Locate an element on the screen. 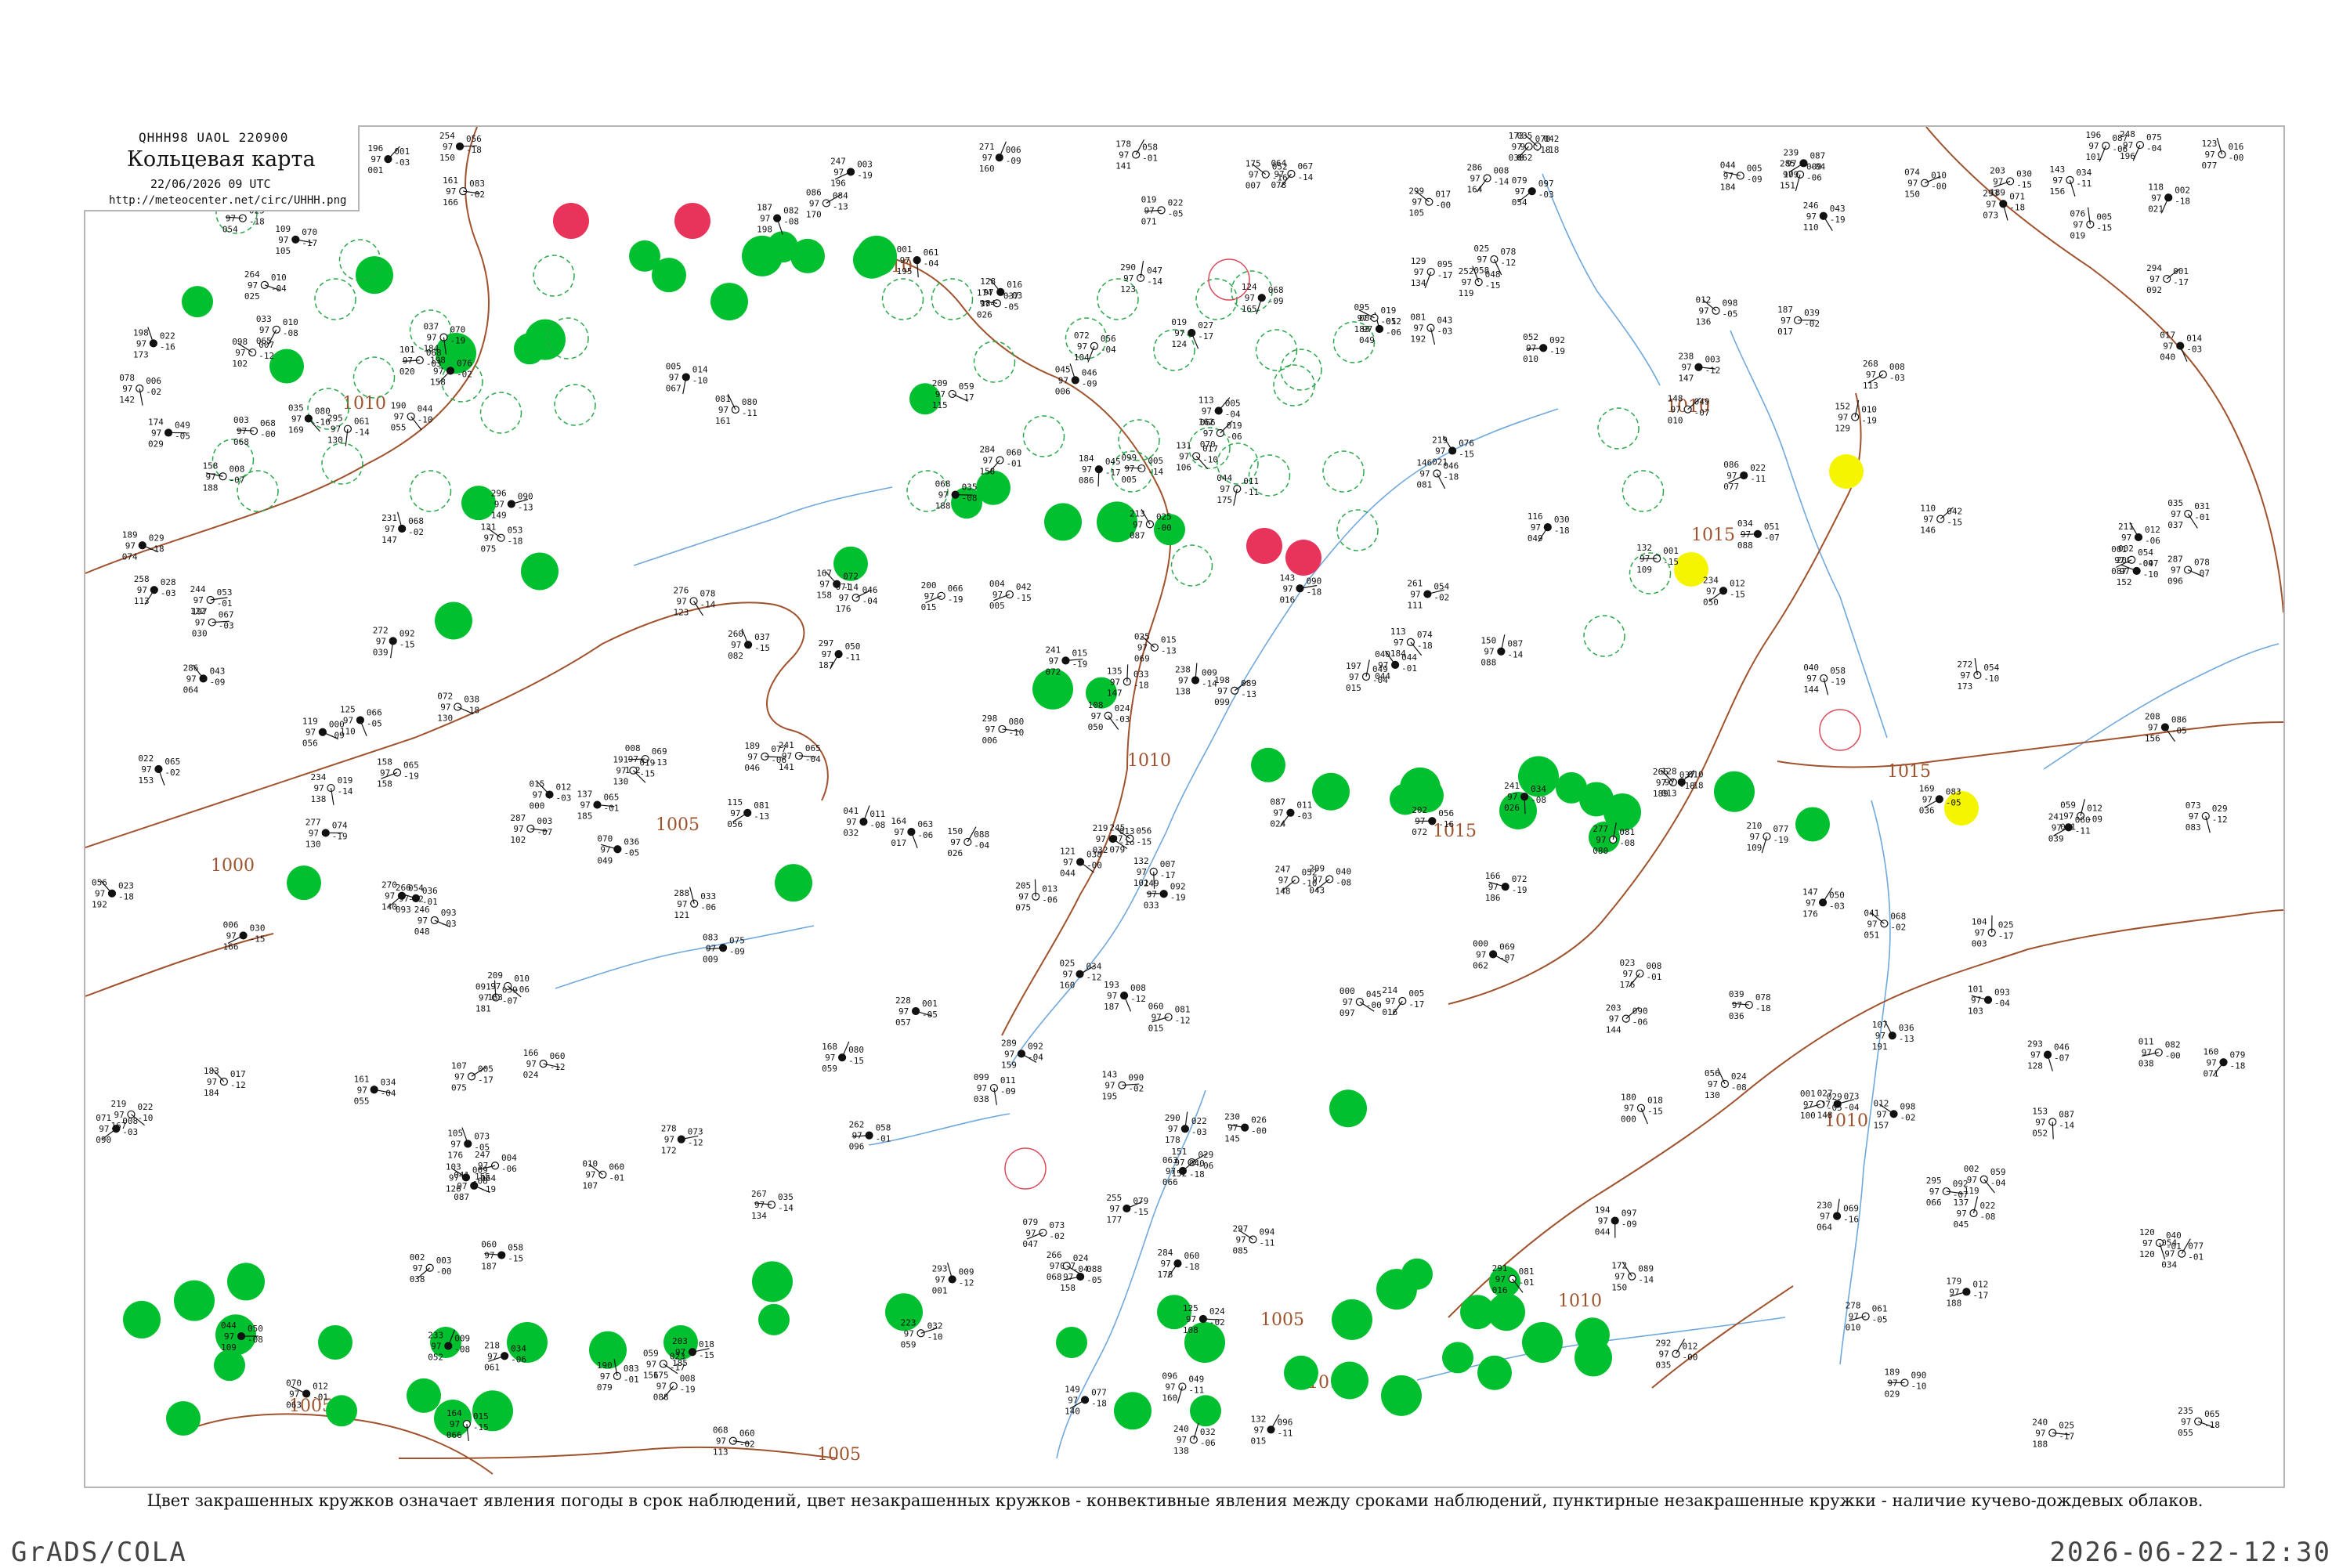 The image size is (2350, 1568). svg-text: 247 is located at coordinates (838, 161).